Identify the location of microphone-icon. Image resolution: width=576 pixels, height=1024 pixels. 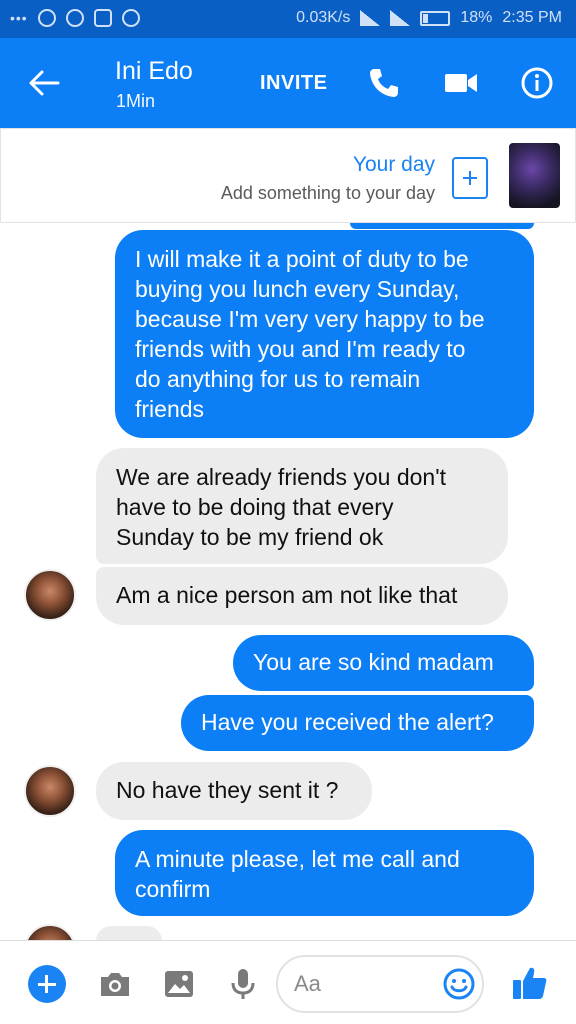
(243, 984).